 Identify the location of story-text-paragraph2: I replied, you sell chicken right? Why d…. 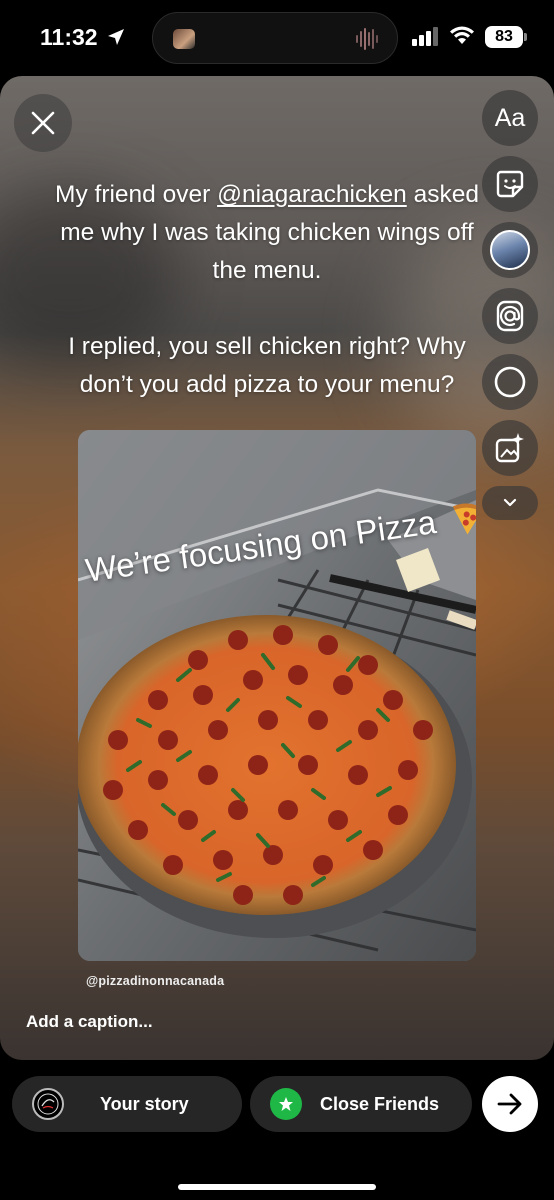
(267, 365).